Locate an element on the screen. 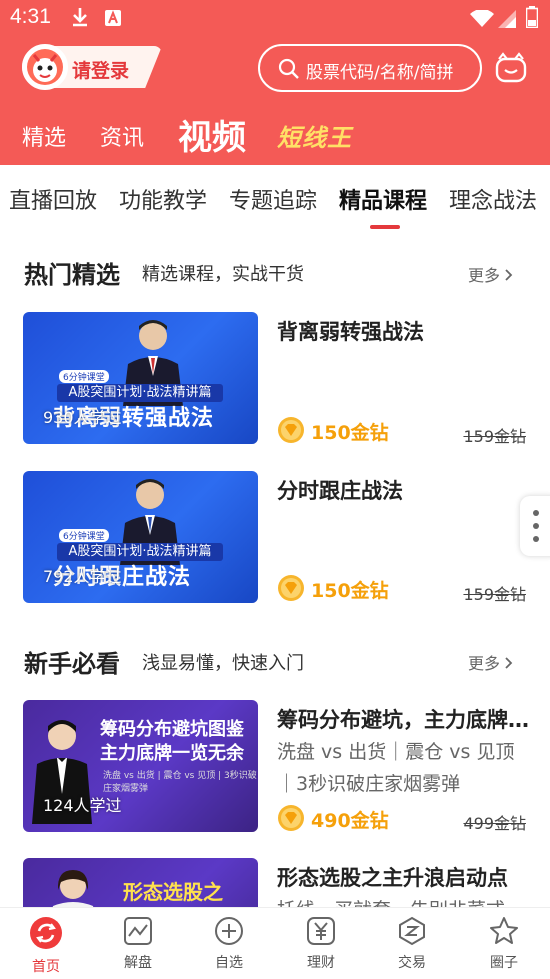 The width and height of the screenshot is (550, 979). section-title: 热门精选 is located at coordinates (72, 275).